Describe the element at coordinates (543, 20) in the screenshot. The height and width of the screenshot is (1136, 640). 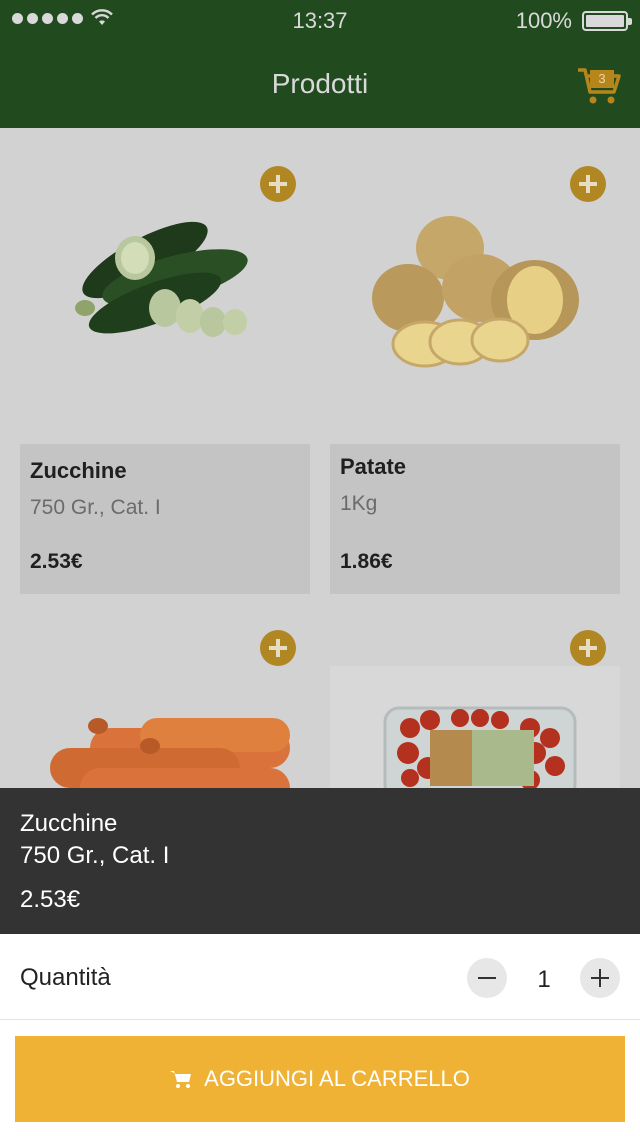
I see `battery-percentage: 100%` at that location.